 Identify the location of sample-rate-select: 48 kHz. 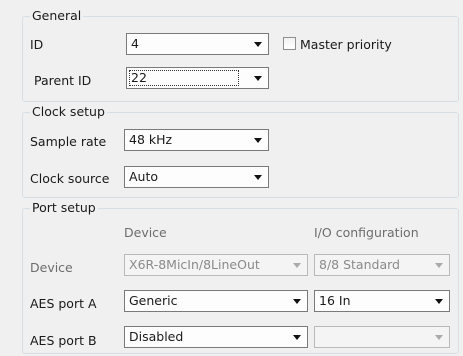
(196, 140).